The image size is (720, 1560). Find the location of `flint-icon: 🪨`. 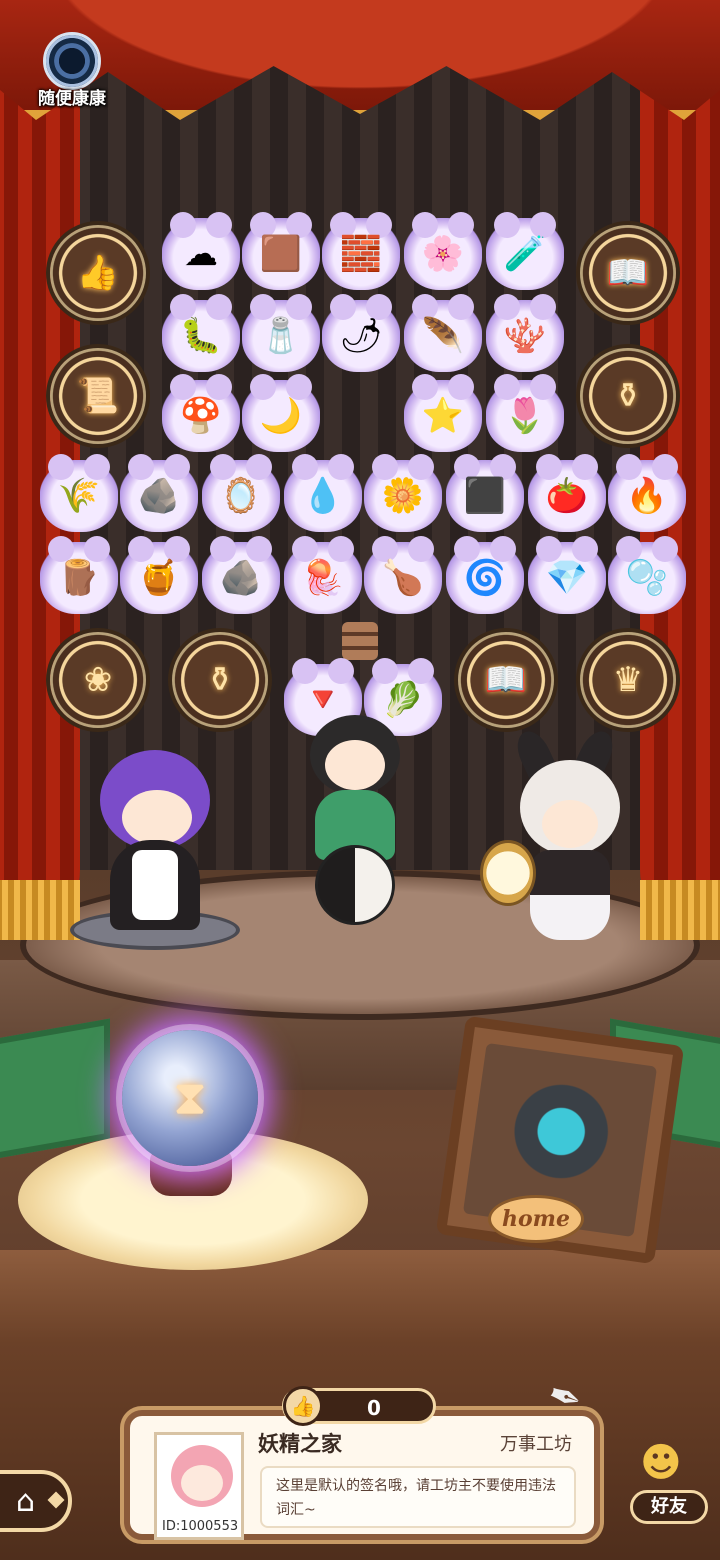

flint-icon: 🪨 is located at coordinates (159, 496).